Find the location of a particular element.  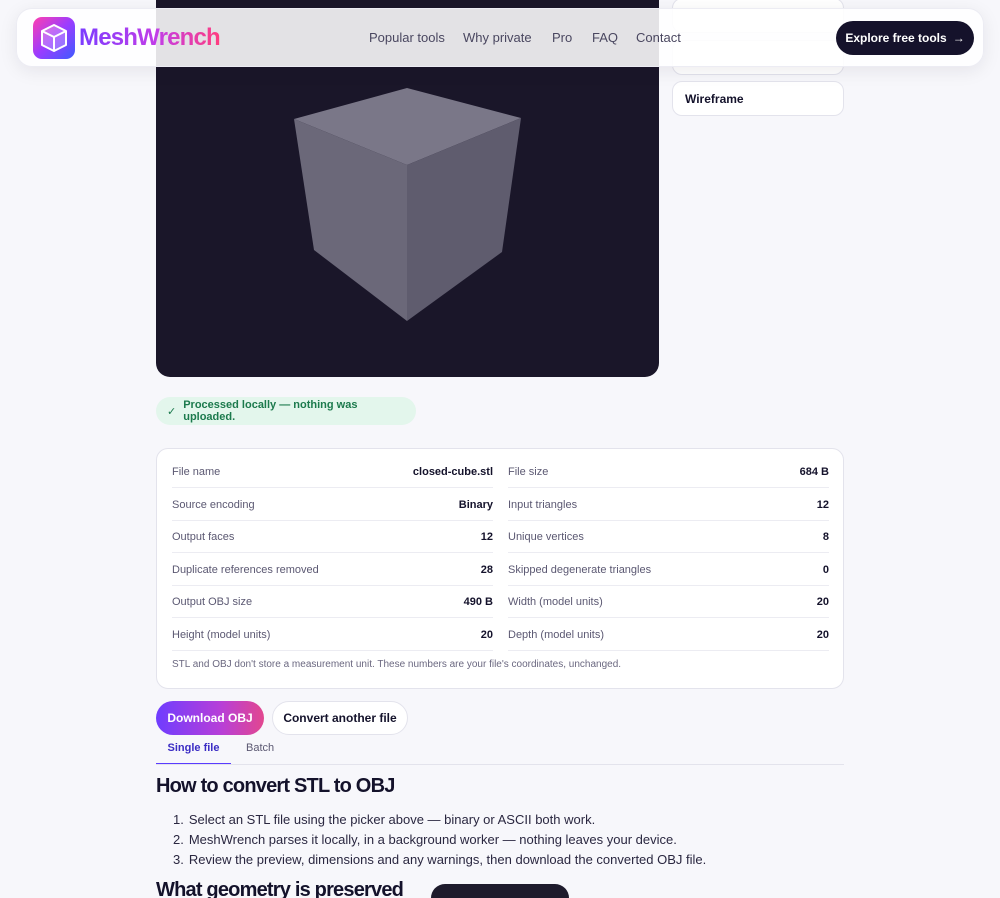

stat-label: Height (model units) is located at coordinates (221, 634).